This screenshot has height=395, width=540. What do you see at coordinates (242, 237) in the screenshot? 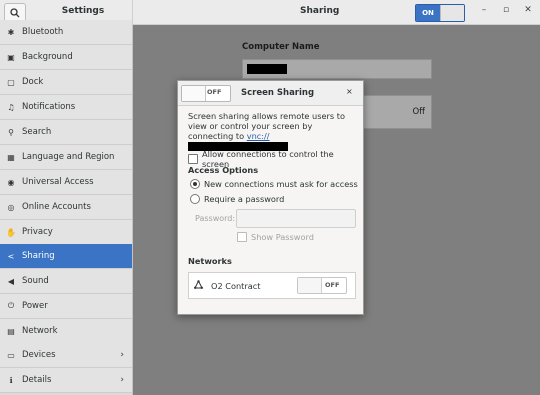
I see `show-password-checkbox` at bounding box center [242, 237].